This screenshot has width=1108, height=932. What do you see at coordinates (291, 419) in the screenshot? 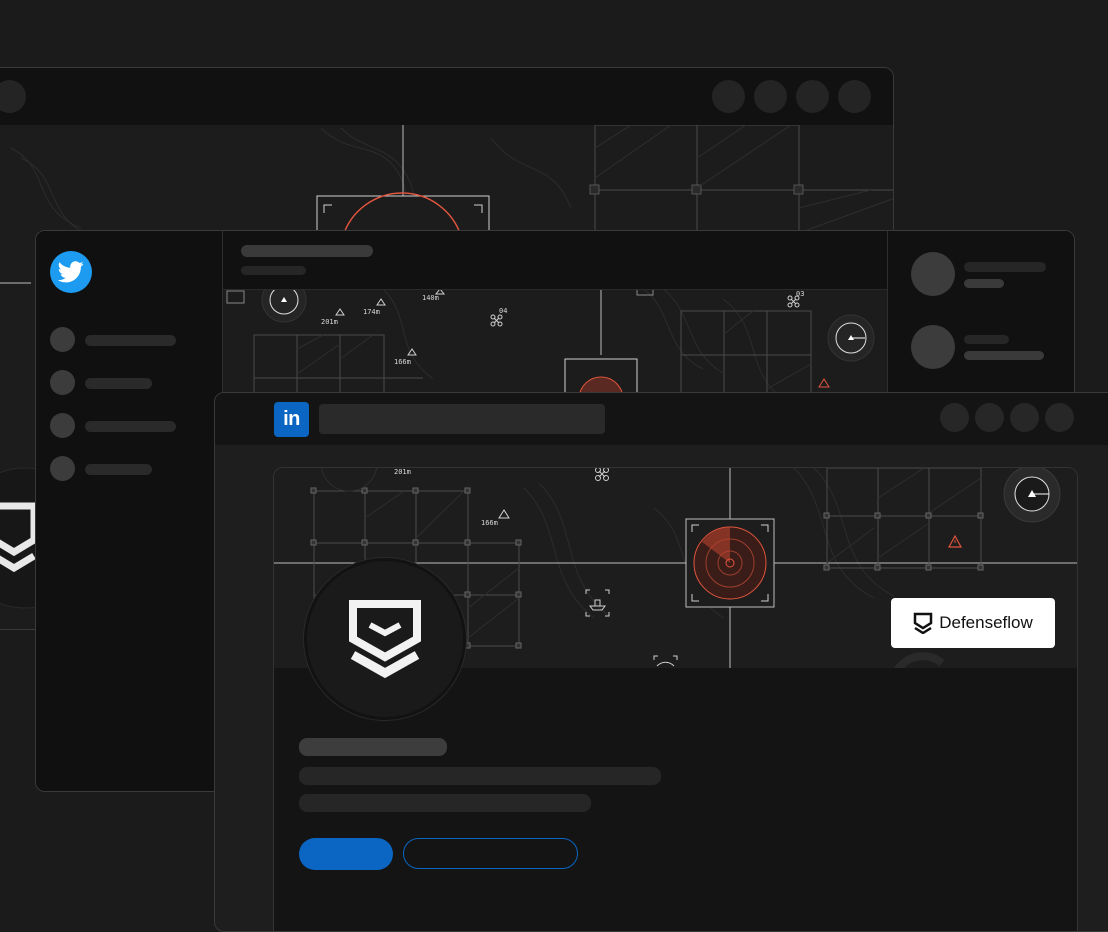
I see `linkedin-logo: in` at bounding box center [291, 419].